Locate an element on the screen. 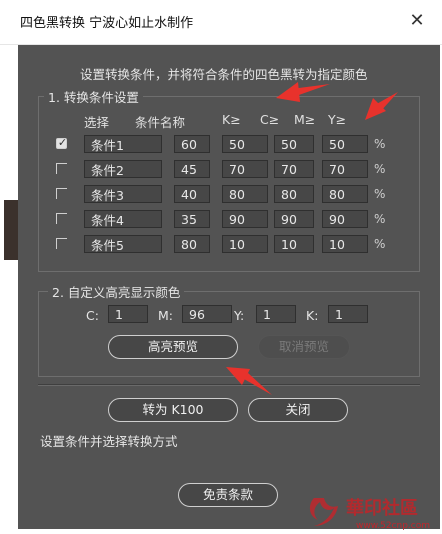  row-4-m-input is located at coordinates (294, 219).